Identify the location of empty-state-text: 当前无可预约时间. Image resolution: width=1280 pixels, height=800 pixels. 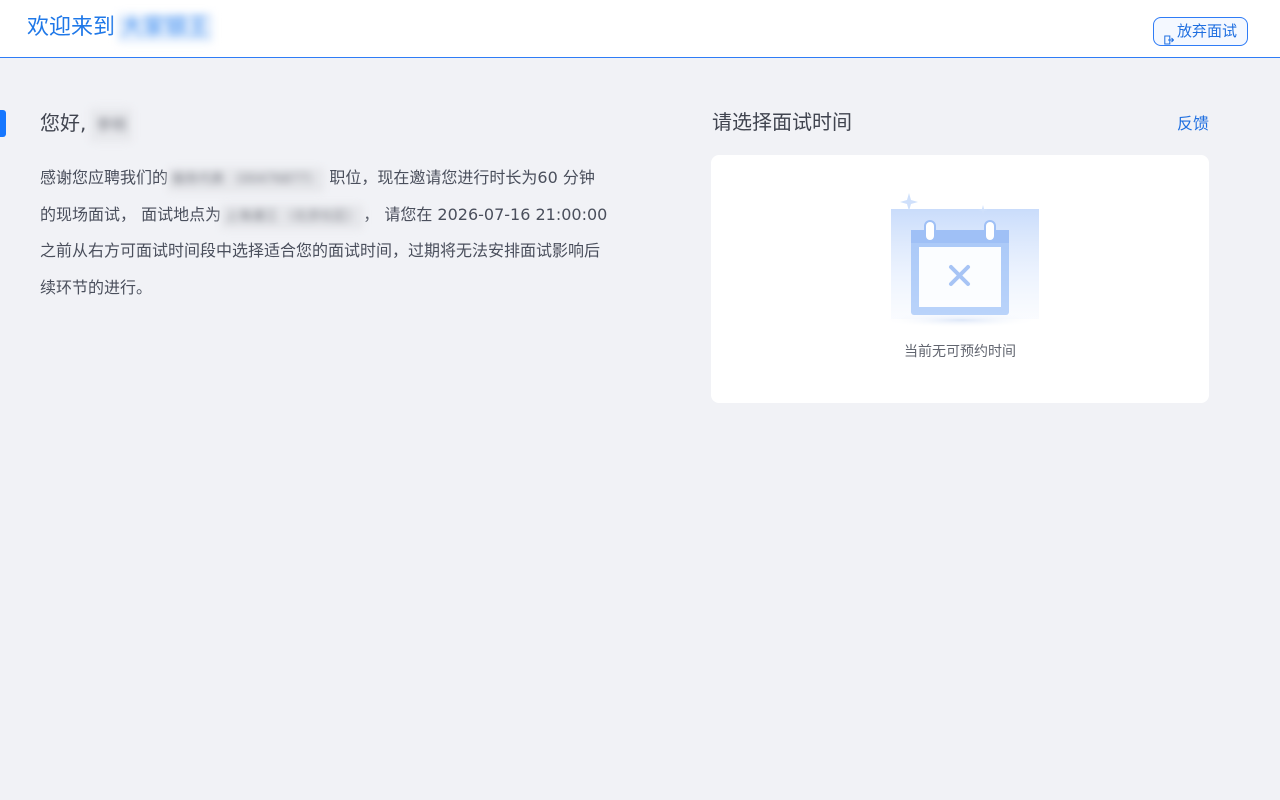
(960, 352).